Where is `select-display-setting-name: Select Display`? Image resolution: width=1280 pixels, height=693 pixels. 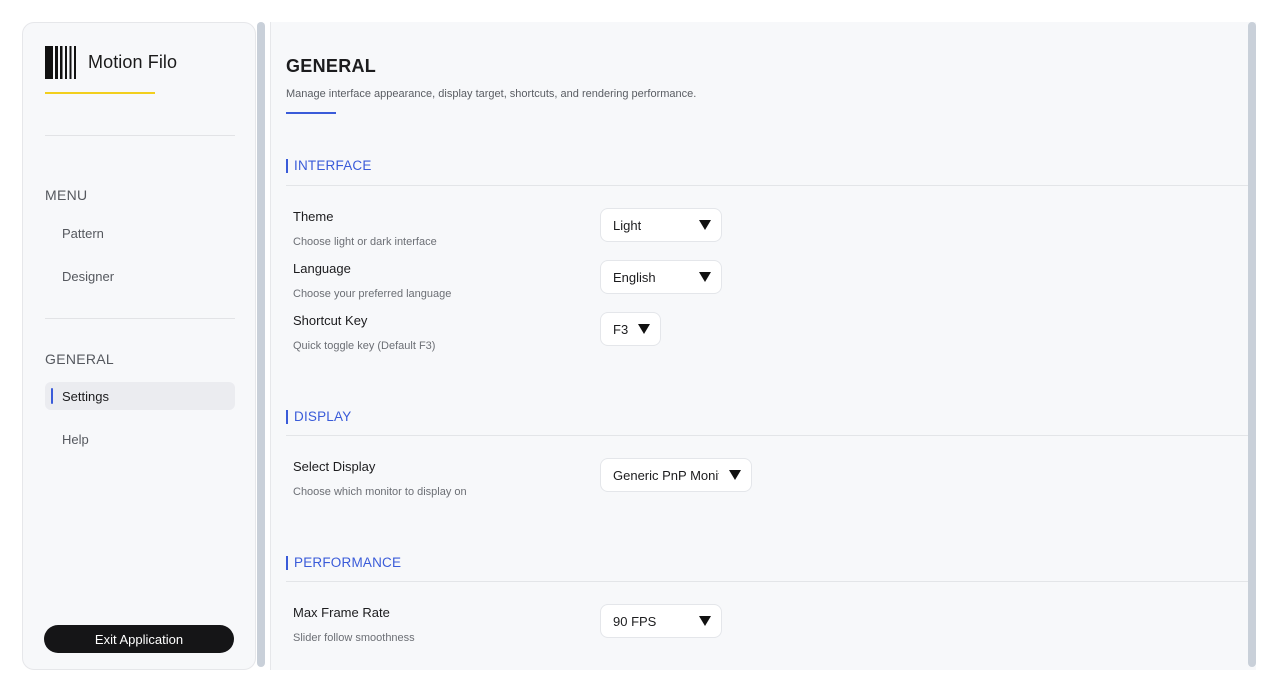 select-display-setting-name: Select Display is located at coordinates (334, 466).